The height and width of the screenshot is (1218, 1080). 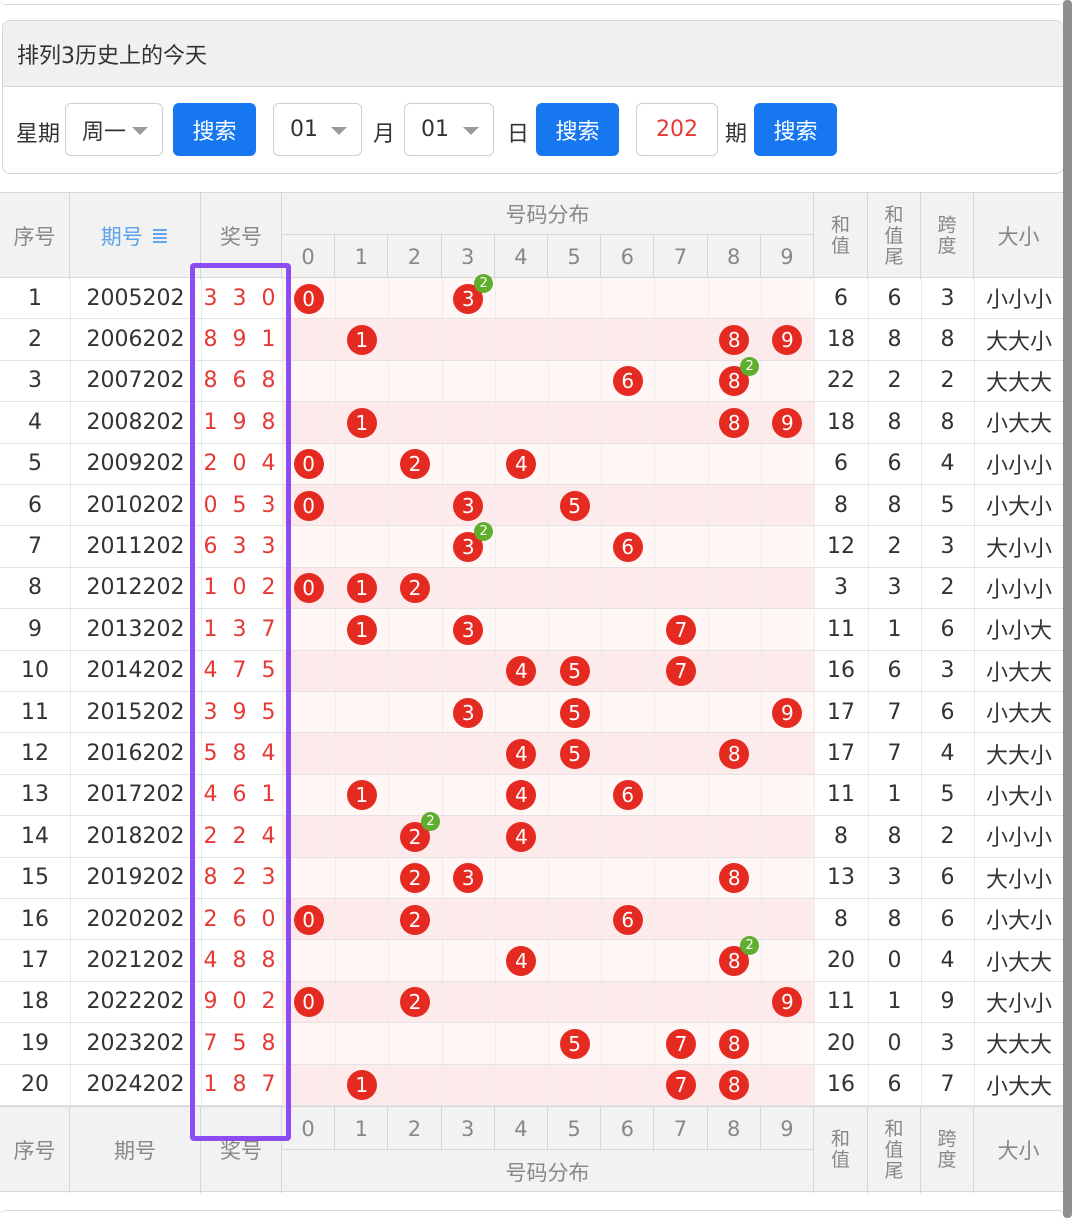 What do you see at coordinates (135, 236) in the screenshot?
I see `header-period: 期号 ≣` at bounding box center [135, 236].